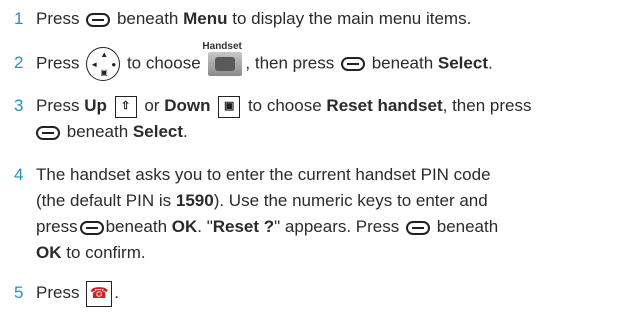  What do you see at coordinates (19, 174) in the screenshot?
I see `step-number: 4` at bounding box center [19, 174].